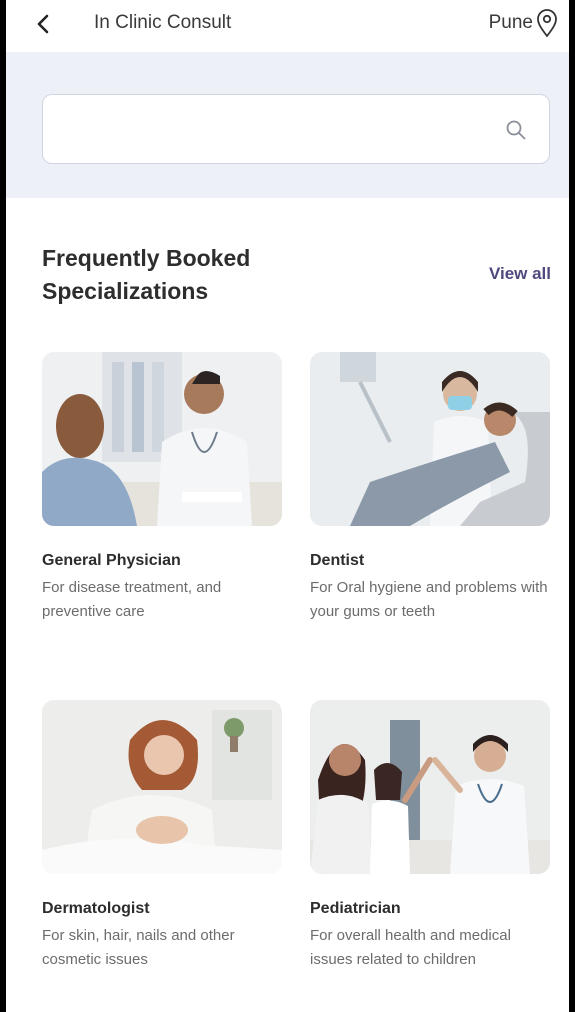 Image resolution: width=575 pixels, height=1012 pixels. I want to click on specialization-name: Dermatologist, so click(96, 908).